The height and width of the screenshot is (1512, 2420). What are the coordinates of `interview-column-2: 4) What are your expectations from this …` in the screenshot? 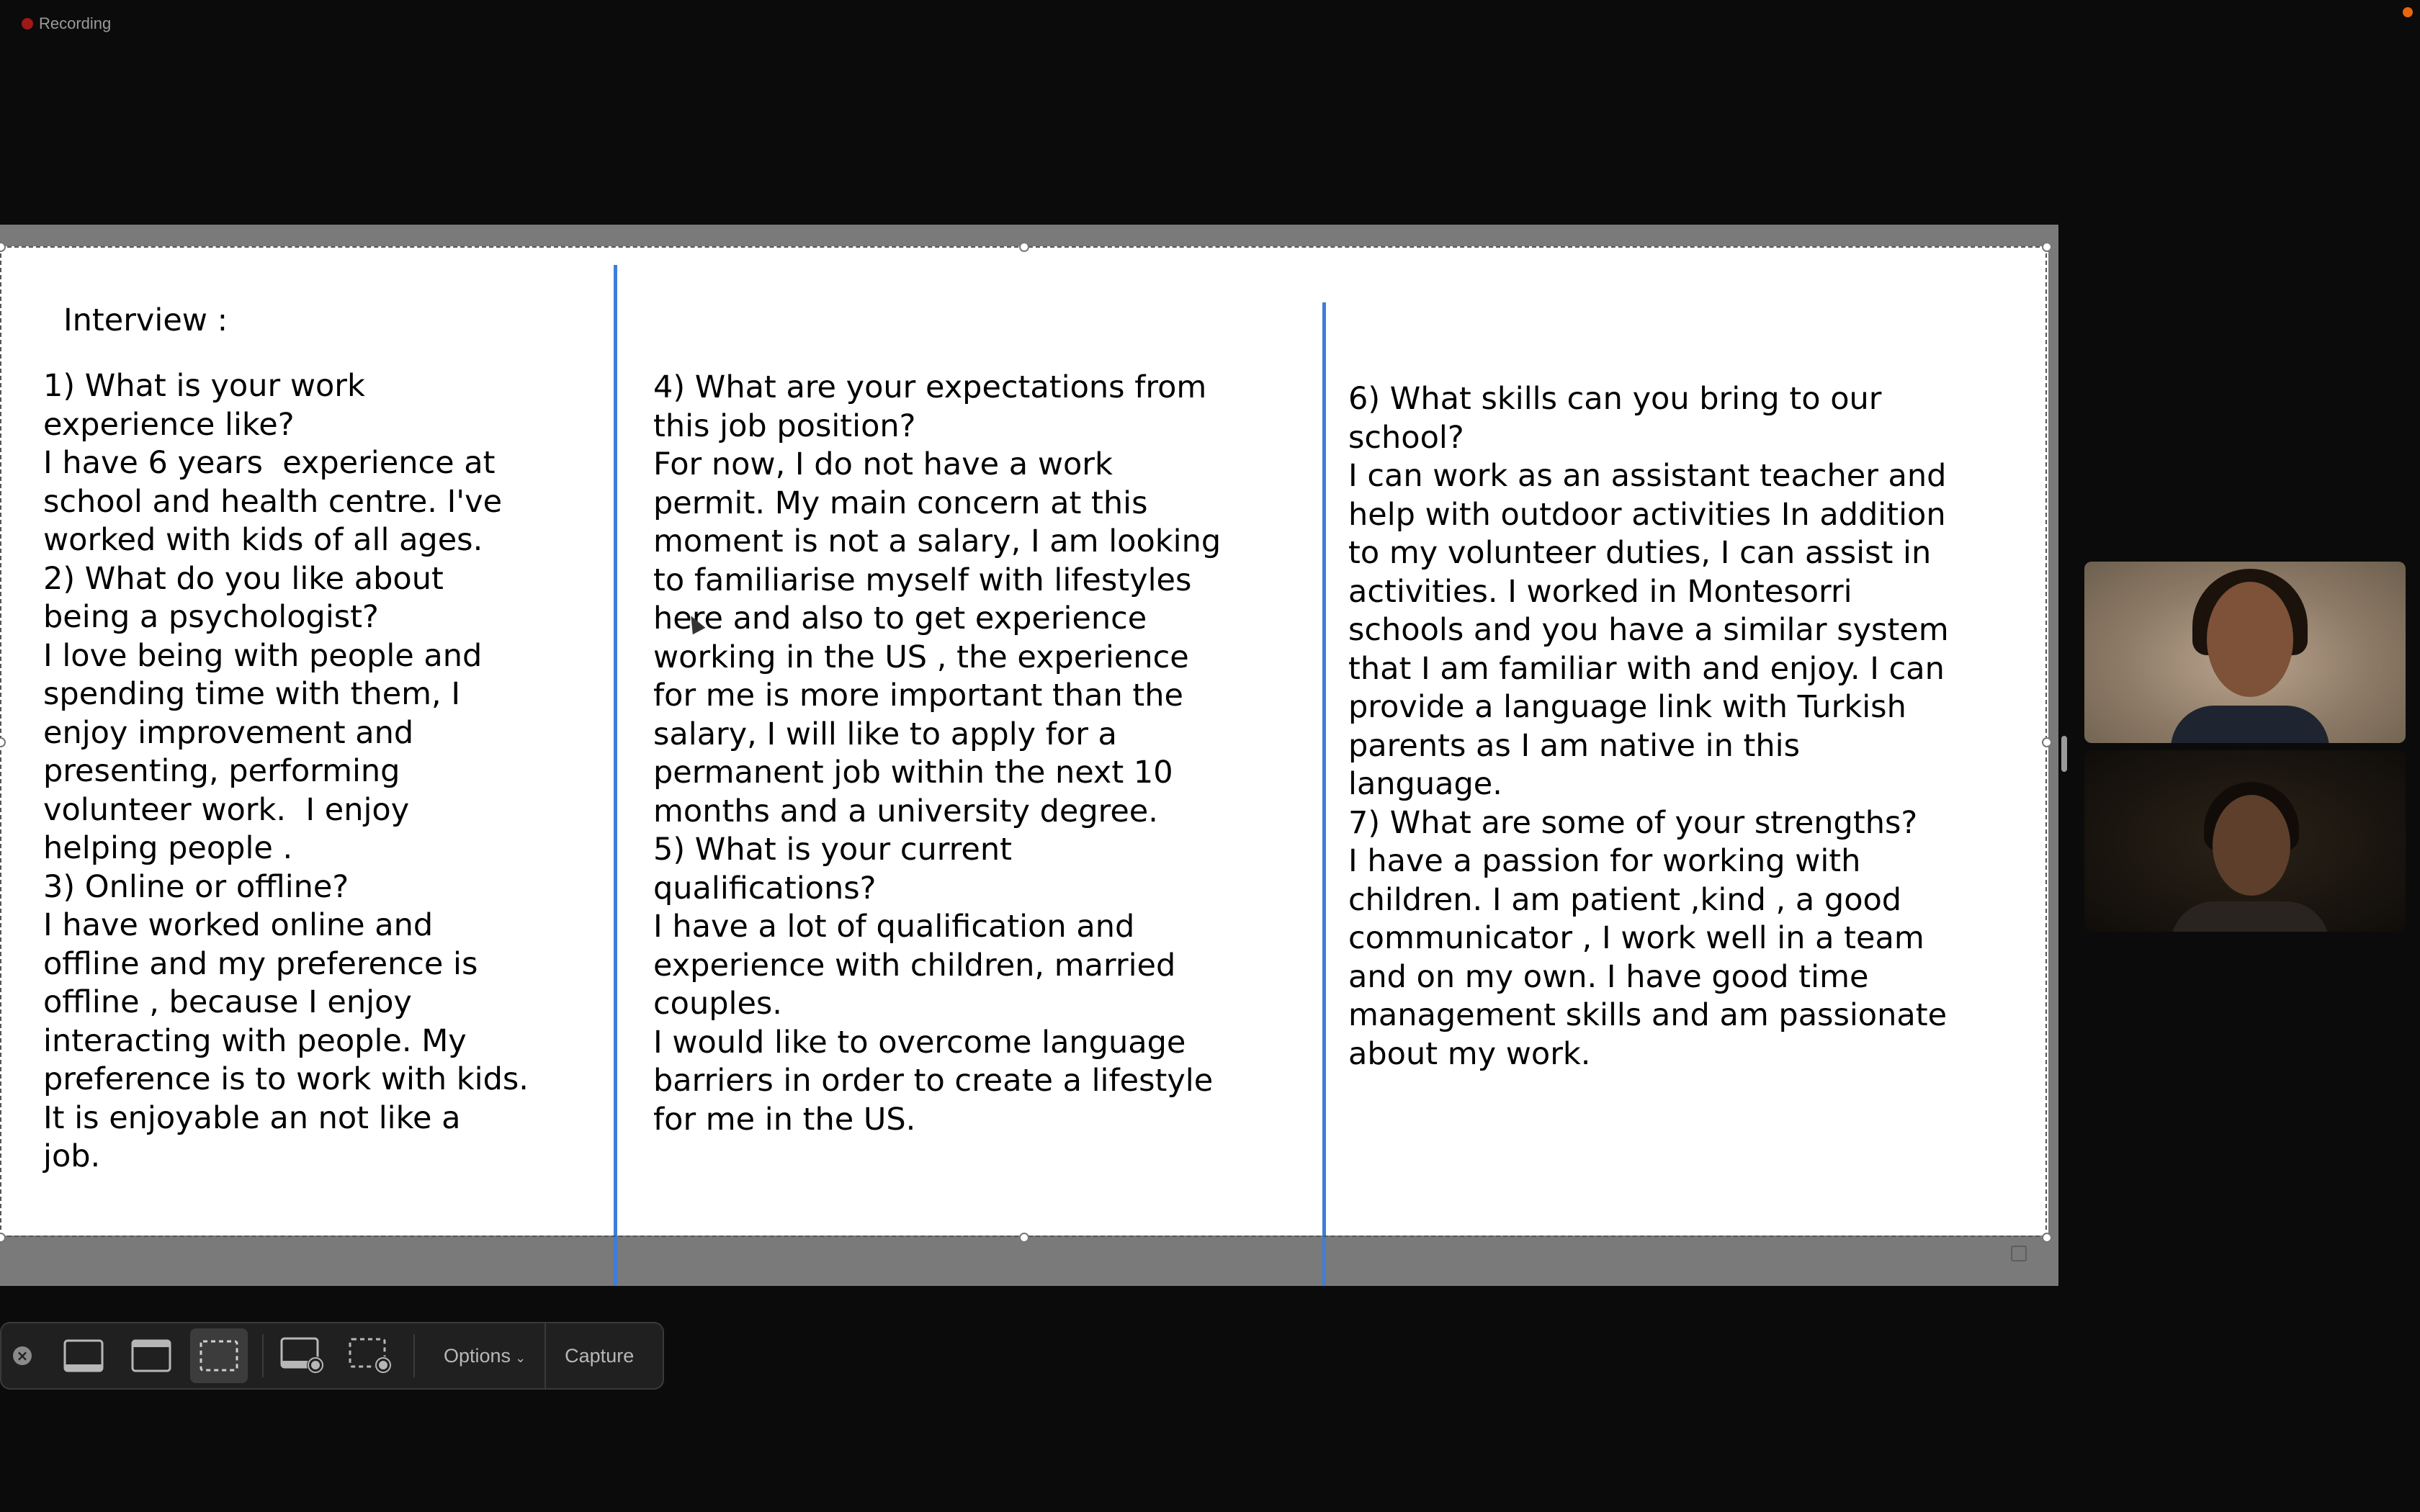 It's located at (937, 753).